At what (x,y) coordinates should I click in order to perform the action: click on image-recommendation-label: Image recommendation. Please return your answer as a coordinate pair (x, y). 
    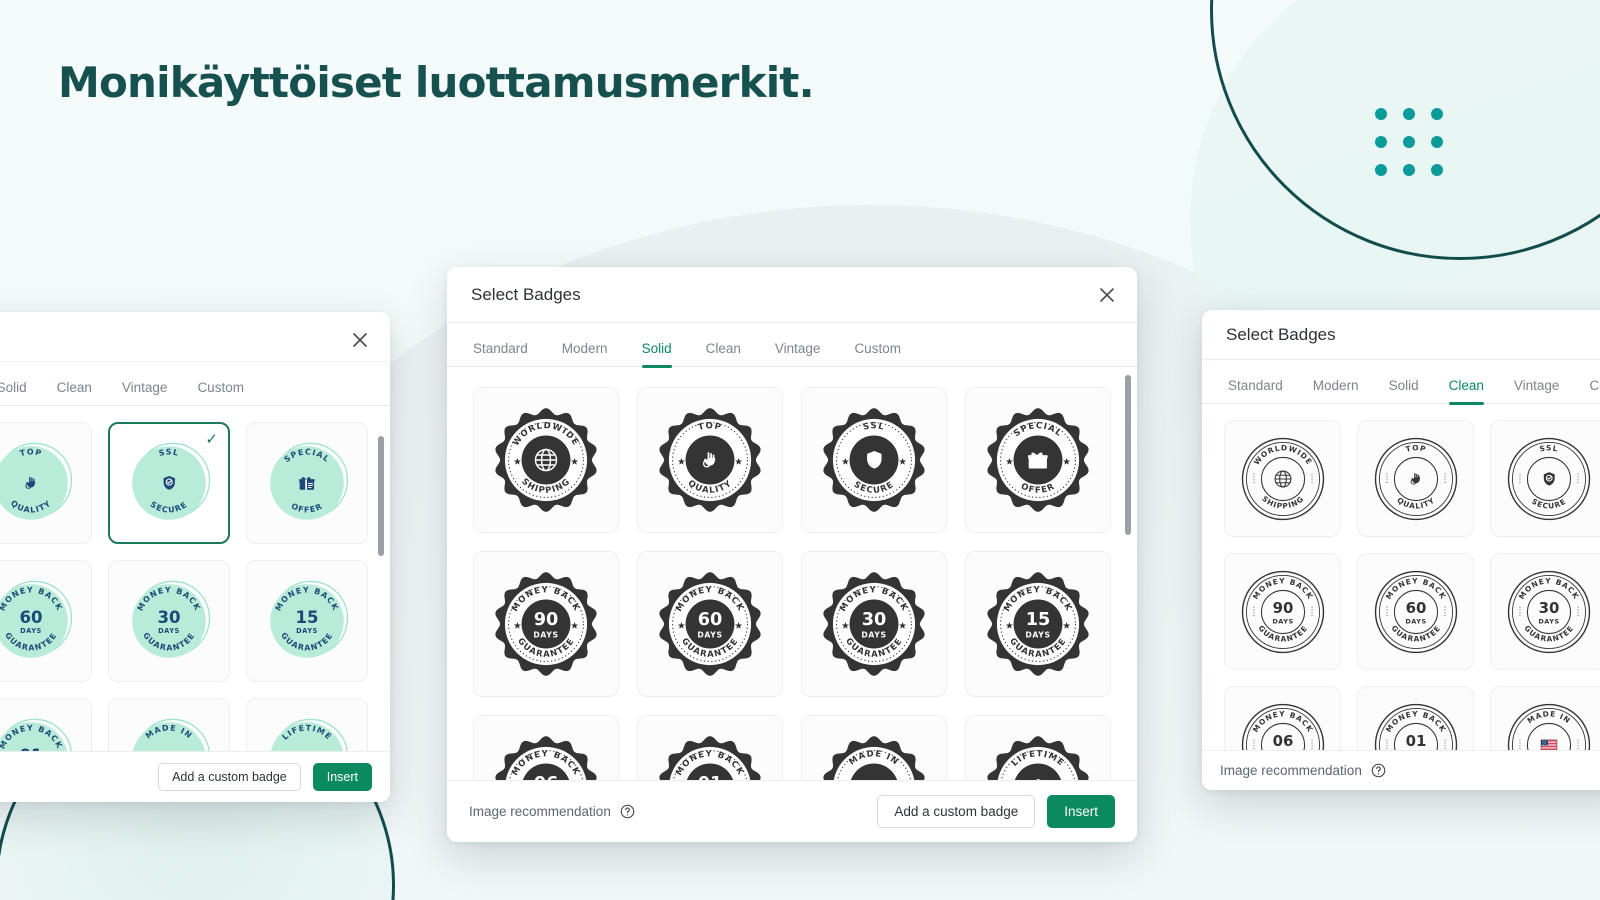
    Looking at the image, I should click on (1291, 770).